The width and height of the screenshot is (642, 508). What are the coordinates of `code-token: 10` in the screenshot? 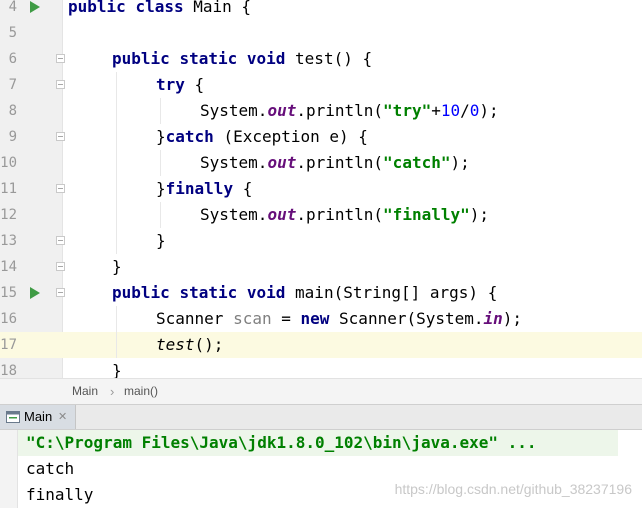 It's located at (450, 110).